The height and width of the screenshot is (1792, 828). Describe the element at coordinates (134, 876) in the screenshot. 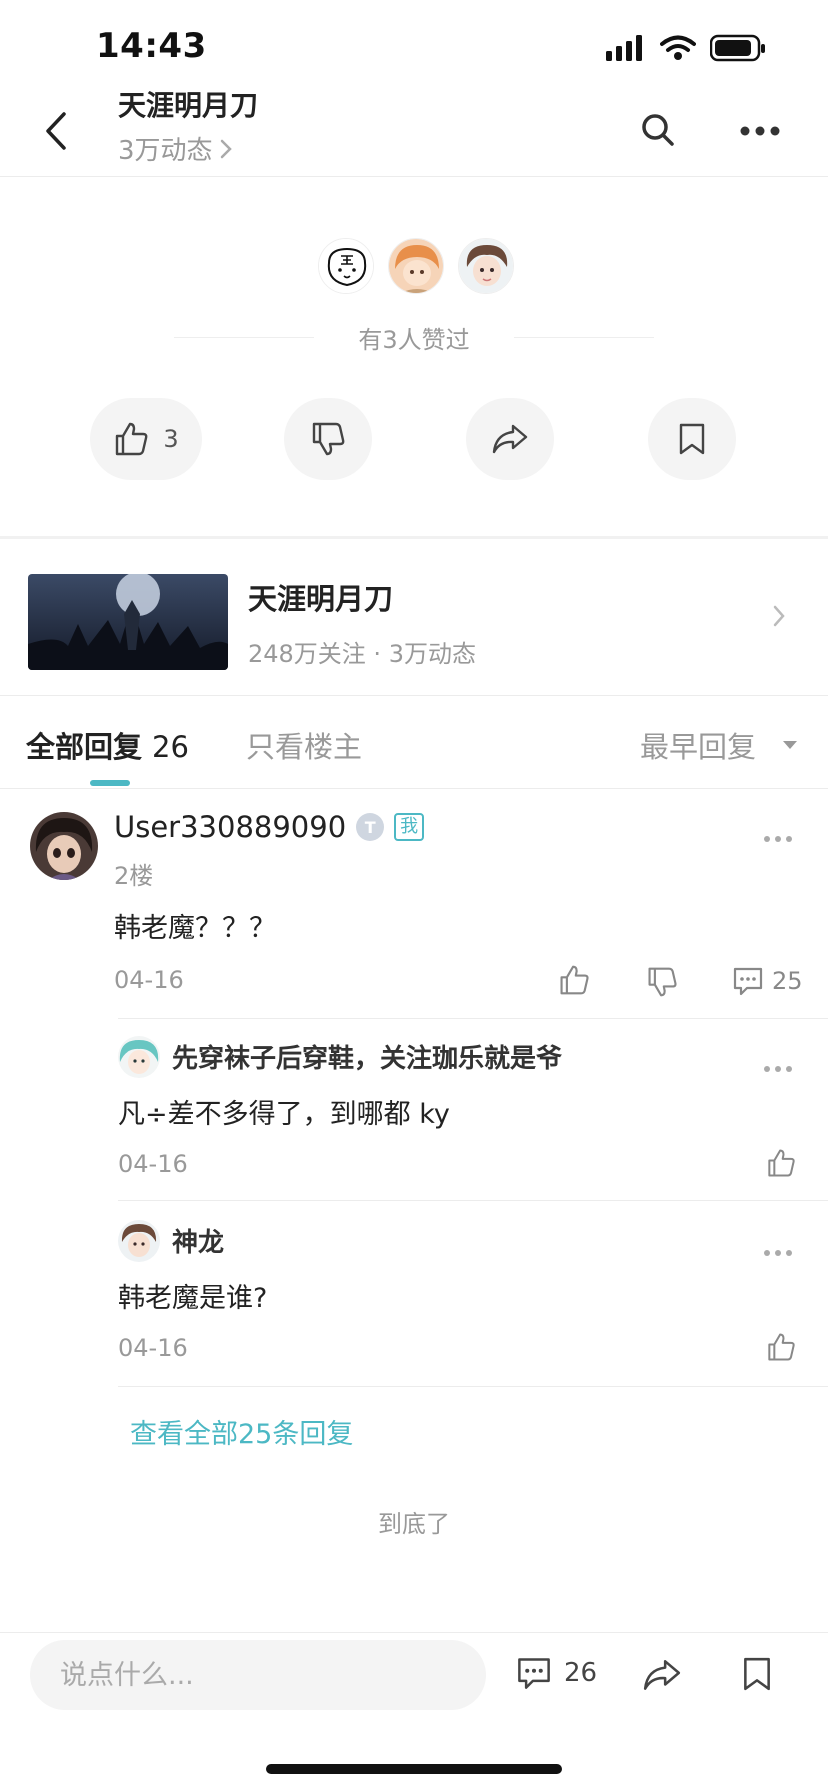

I see `comment-floor: 2楼` at that location.